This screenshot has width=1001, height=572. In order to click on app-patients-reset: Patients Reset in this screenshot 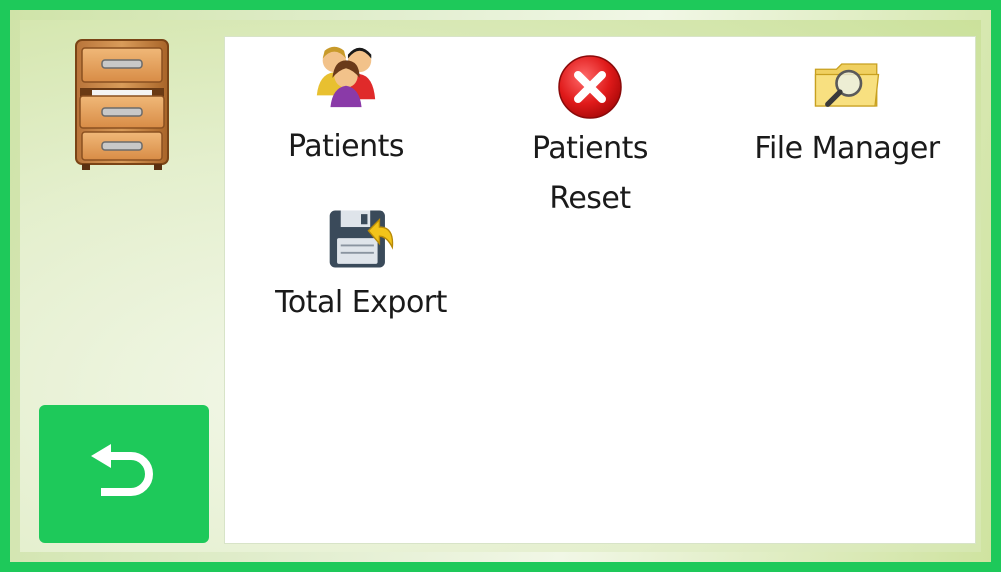, I will do `click(590, 138)`.